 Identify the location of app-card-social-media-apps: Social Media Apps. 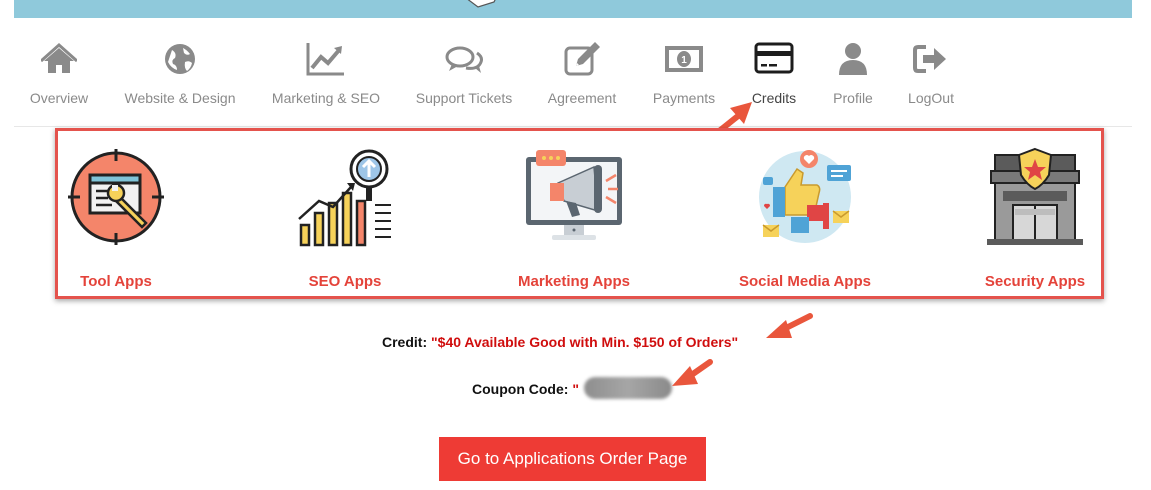
(805, 213).